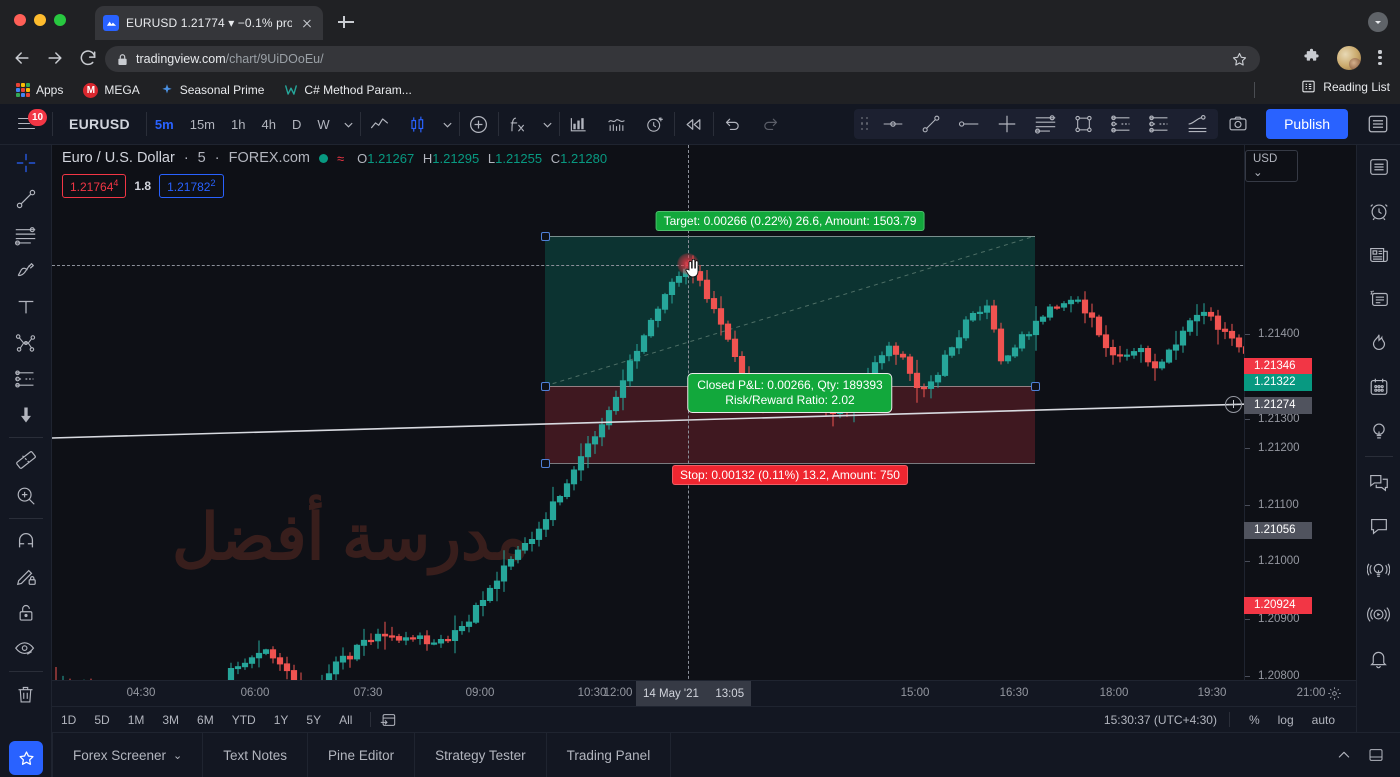 The image size is (1400, 777). Describe the element at coordinates (26, 577) in the screenshot. I see `stay-in-drawing-mode-icon` at that location.